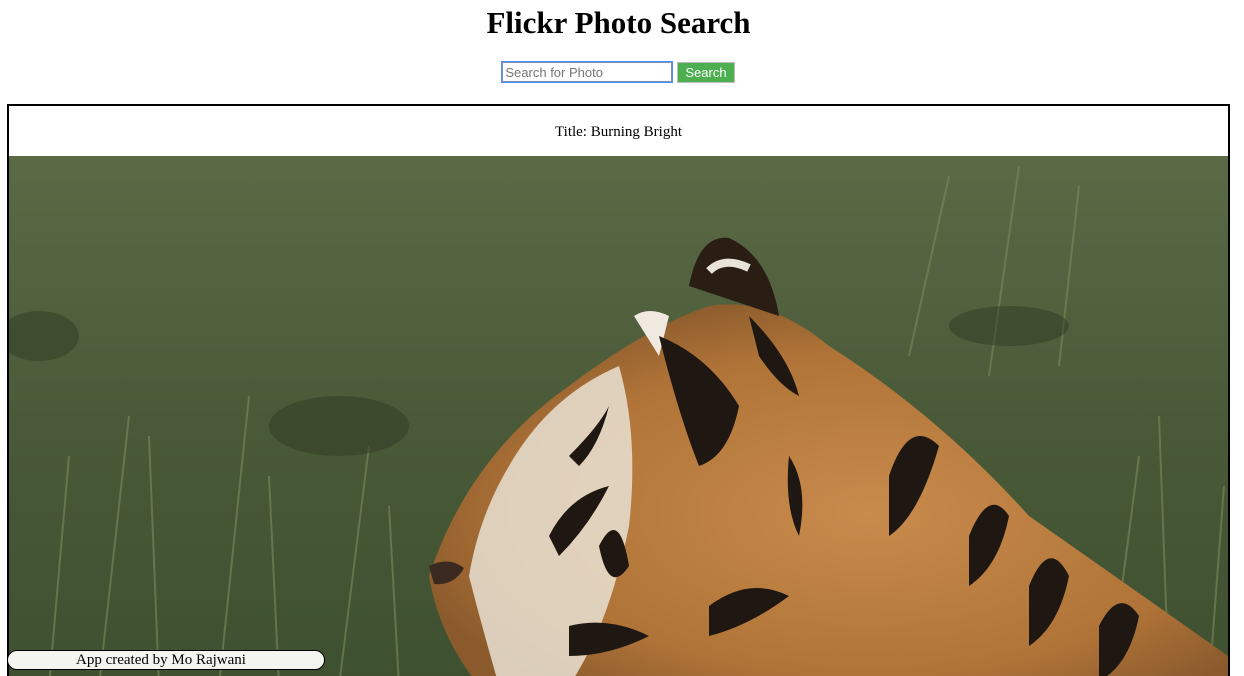  I want to click on footer-credit: App created by Mo Rajwani, so click(166, 660).